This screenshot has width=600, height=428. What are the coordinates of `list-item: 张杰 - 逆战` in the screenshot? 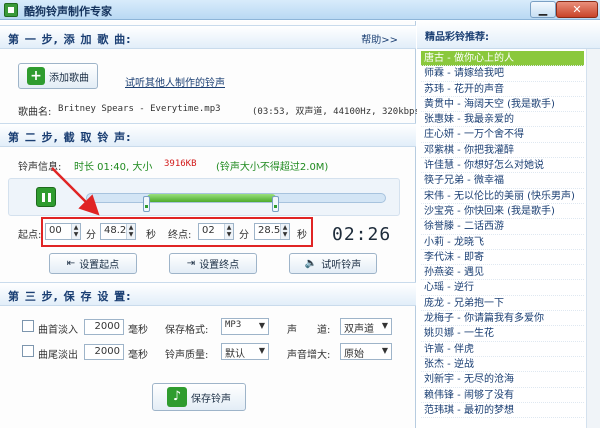 It's located at (502, 365).